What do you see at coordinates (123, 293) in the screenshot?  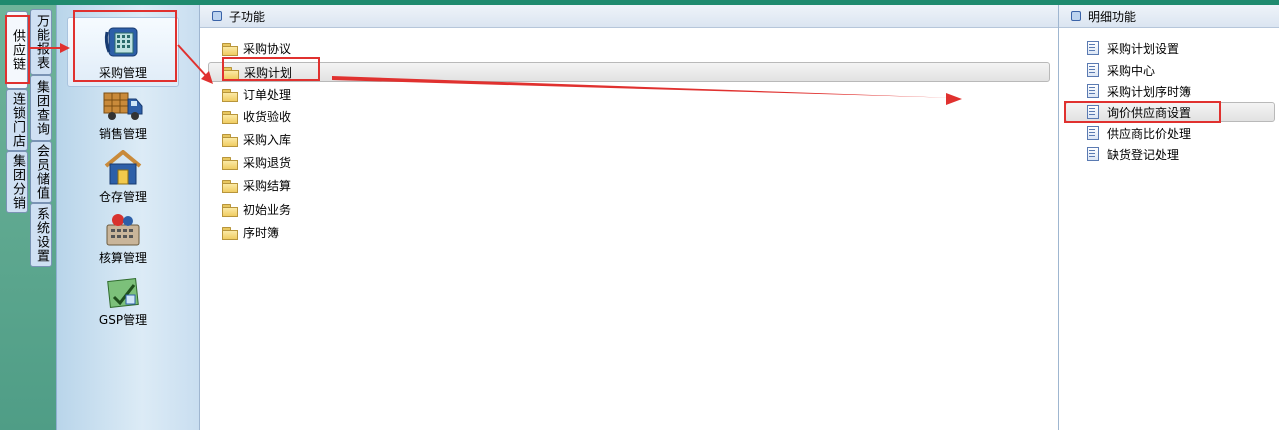 I see `gsp-certificate-icon` at bounding box center [123, 293].